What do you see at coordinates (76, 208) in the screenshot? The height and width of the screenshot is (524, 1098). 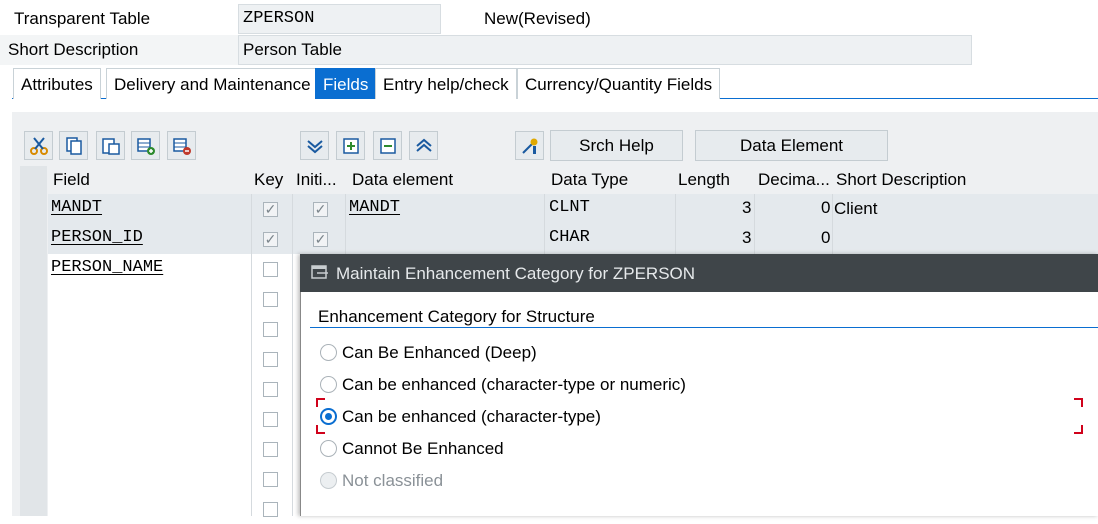 I see `field-name-cell: MANDT` at bounding box center [76, 208].